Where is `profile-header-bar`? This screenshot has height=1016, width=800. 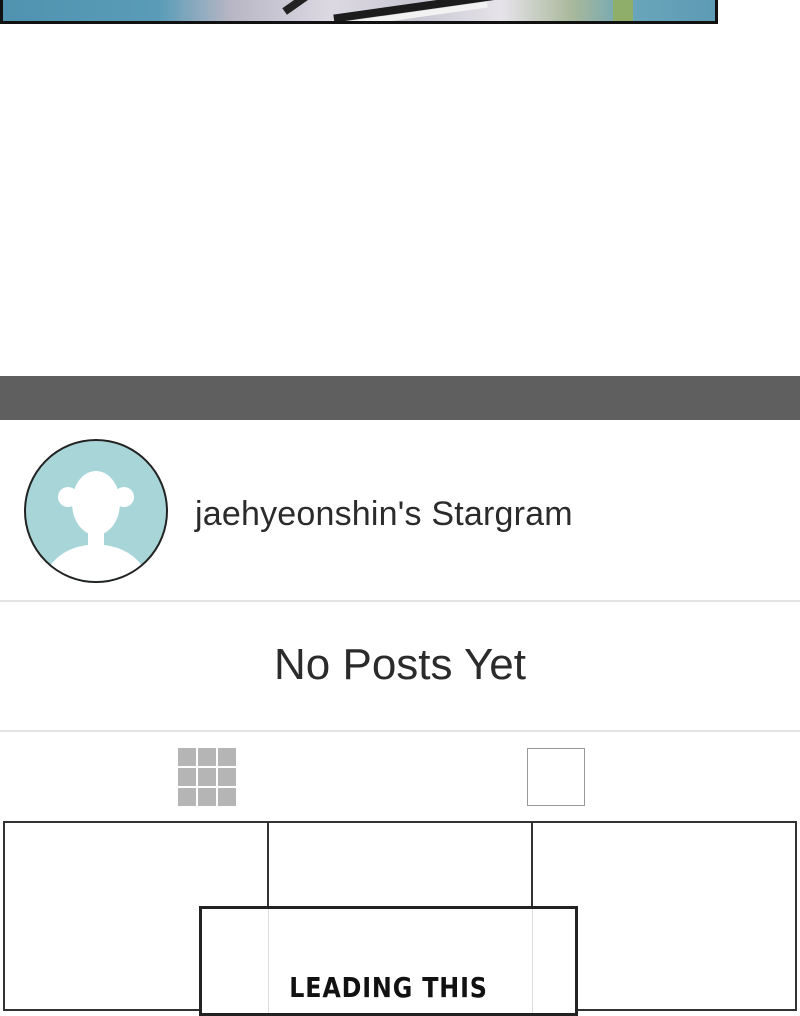 profile-header-bar is located at coordinates (400, 398).